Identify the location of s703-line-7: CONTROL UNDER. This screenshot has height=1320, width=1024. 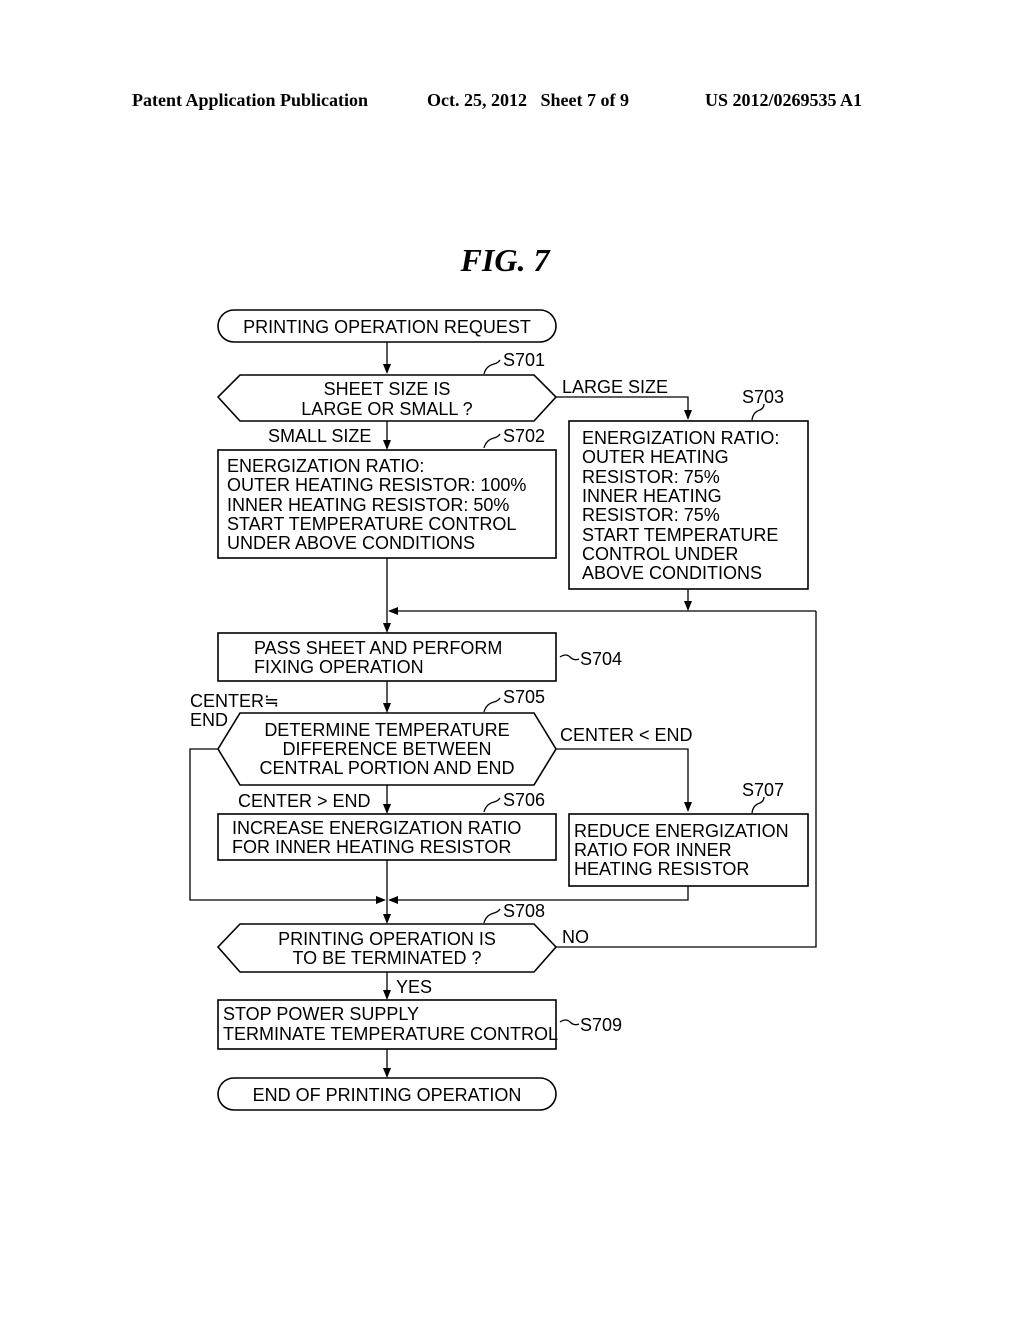
(660, 554).